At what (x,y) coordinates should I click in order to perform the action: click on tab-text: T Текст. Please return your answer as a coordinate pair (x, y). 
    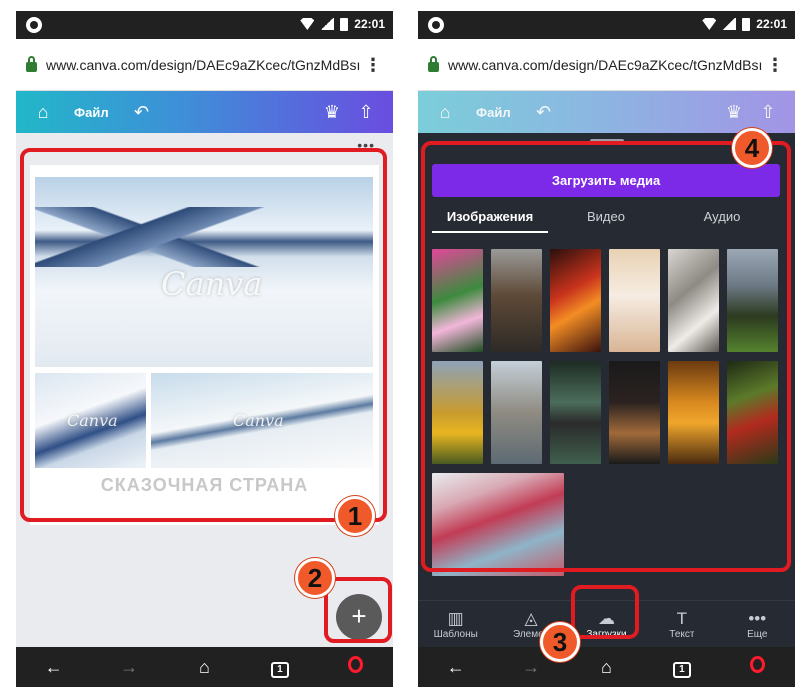
    Looking at the image, I should click on (682, 624).